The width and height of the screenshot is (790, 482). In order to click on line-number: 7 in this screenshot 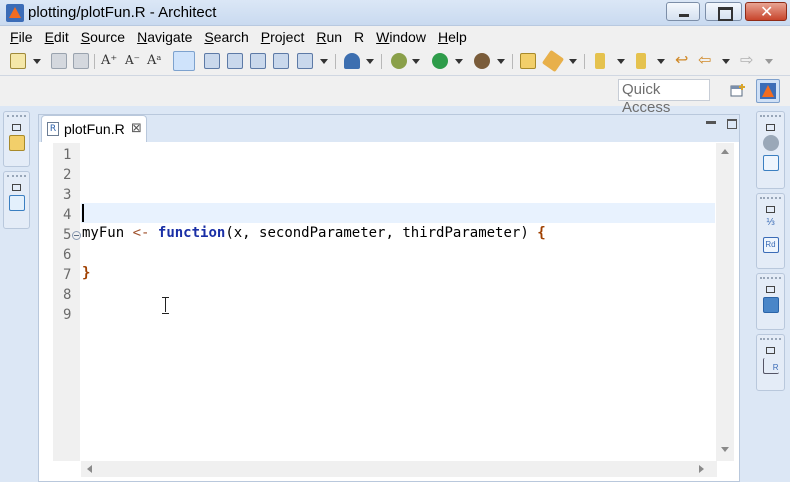, I will do `click(67, 275)`.